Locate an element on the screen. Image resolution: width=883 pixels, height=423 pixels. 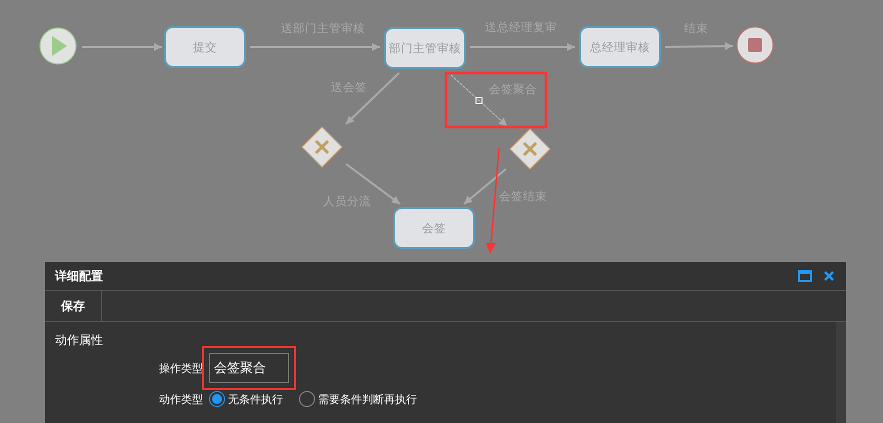
save-button: 保存 is located at coordinates (73, 306).